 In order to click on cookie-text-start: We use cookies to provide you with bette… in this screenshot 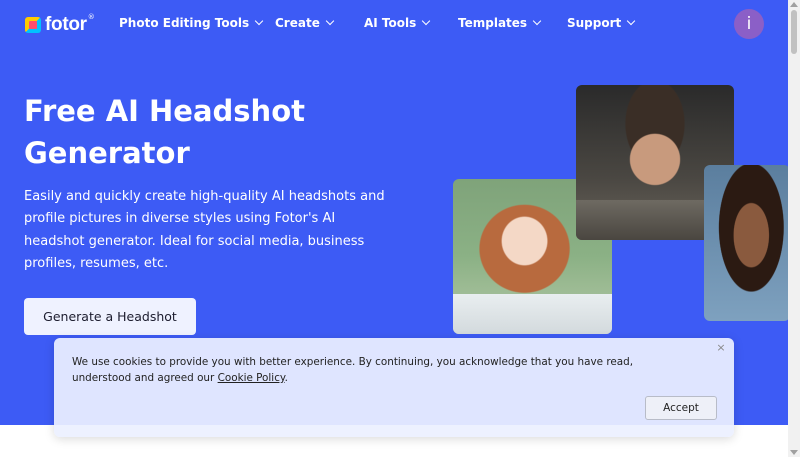, I will do `click(353, 370)`.